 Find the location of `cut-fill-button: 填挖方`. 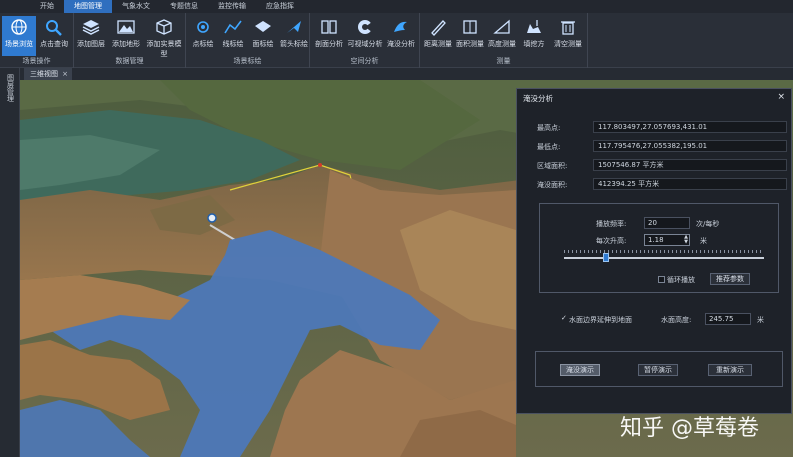

cut-fill-button: 填挖方 is located at coordinates (534, 36).